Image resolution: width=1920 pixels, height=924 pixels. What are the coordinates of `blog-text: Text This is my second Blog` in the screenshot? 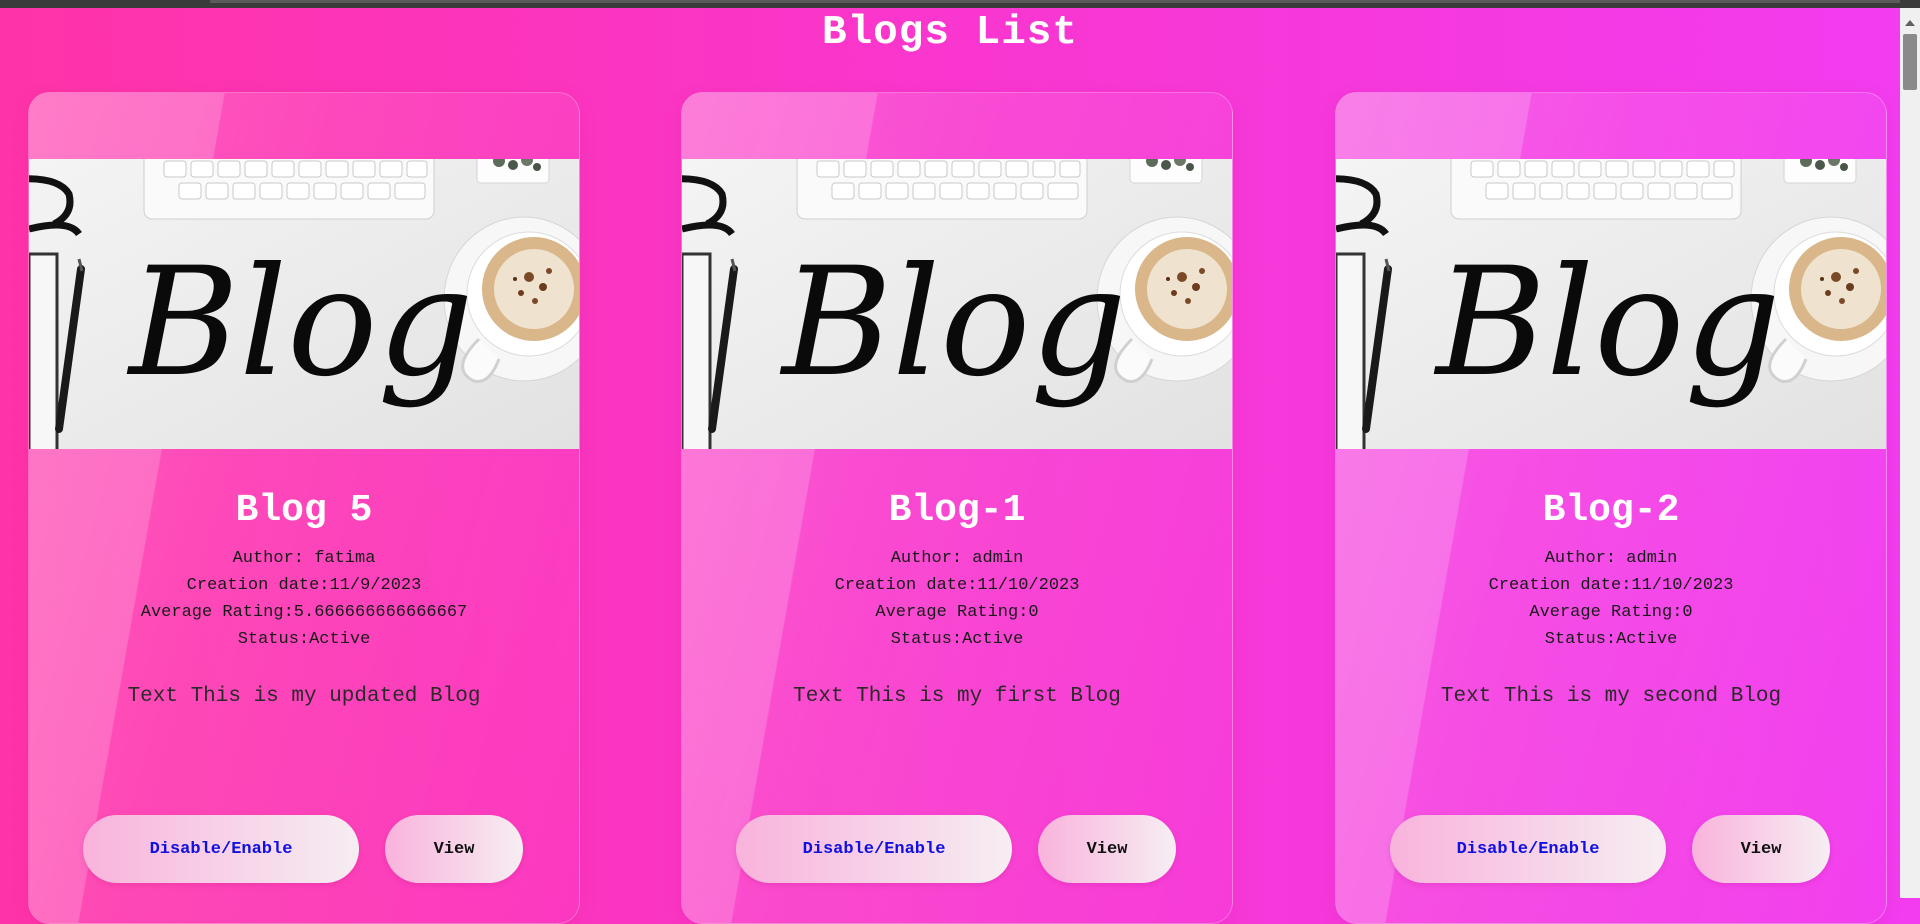 It's located at (1611, 696).